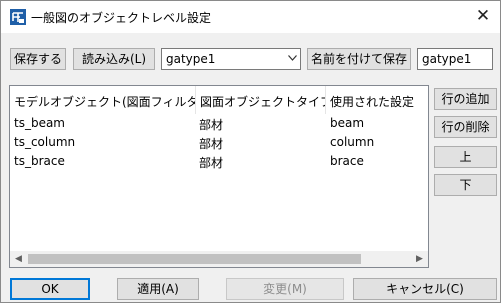 The width and height of the screenshot is (501, 303). I want to click on window-title: 一般図のオブジェクトレベル設定, so click(121, 18).